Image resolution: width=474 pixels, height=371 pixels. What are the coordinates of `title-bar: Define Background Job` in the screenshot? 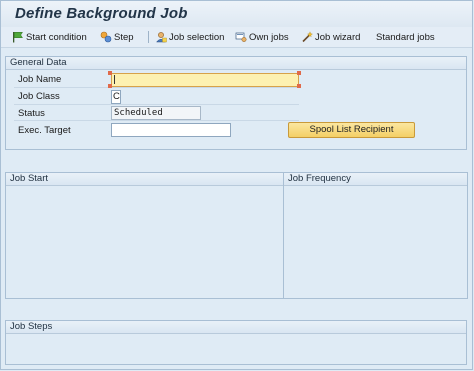 It's located at (236, 14).